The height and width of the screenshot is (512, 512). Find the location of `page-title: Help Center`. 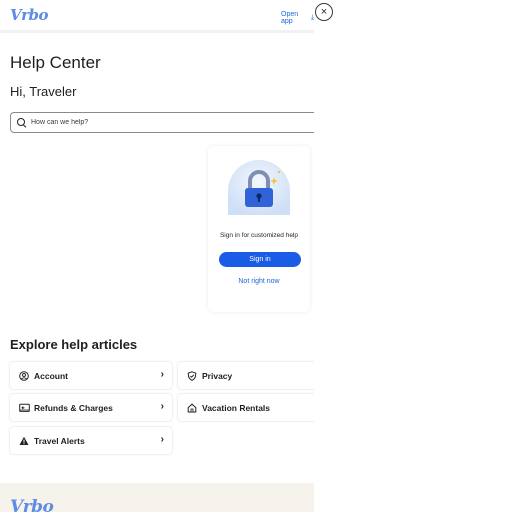

page-title: Help Center is located at coordinates (55, 62).